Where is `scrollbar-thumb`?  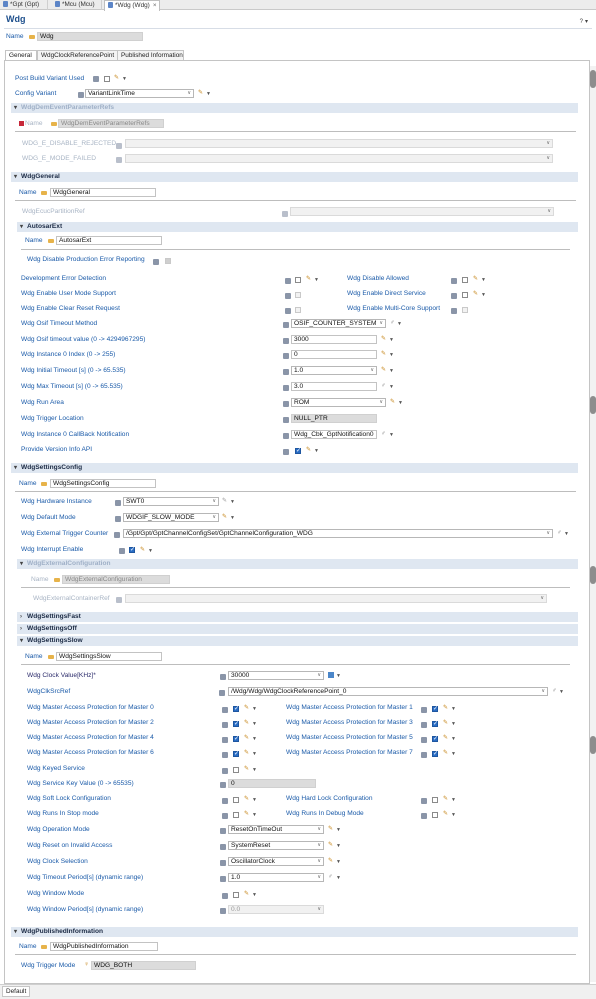 scrollbar-thumb is located at coordinates (593, 745).